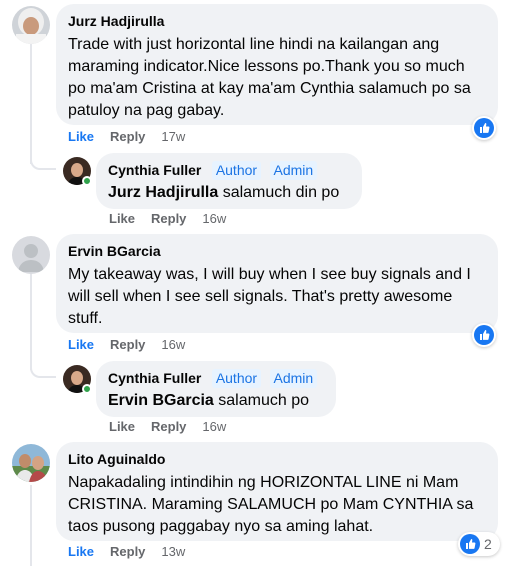 This screenshot has width=519, height=566. I want to click on comment-author: Lito Aguinaldo, so click(116, 459).